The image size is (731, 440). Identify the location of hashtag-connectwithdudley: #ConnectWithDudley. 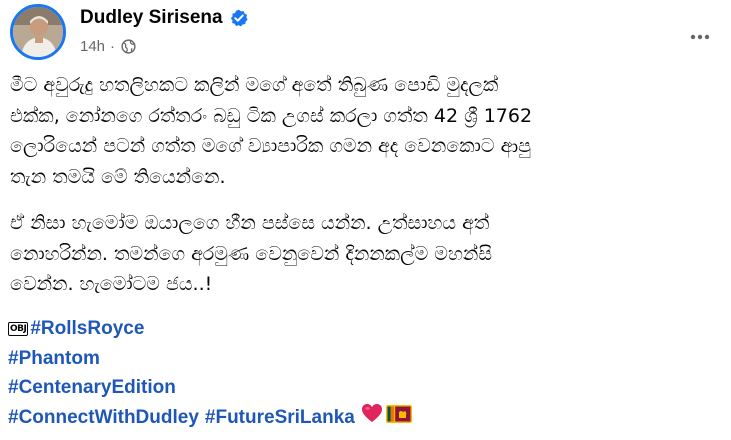
(103, 418).